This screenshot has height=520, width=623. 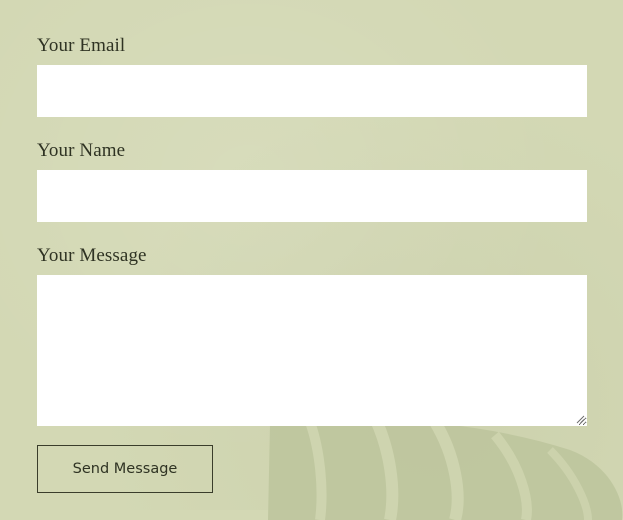 I want to click on email-field, so click(x=312, y=91).